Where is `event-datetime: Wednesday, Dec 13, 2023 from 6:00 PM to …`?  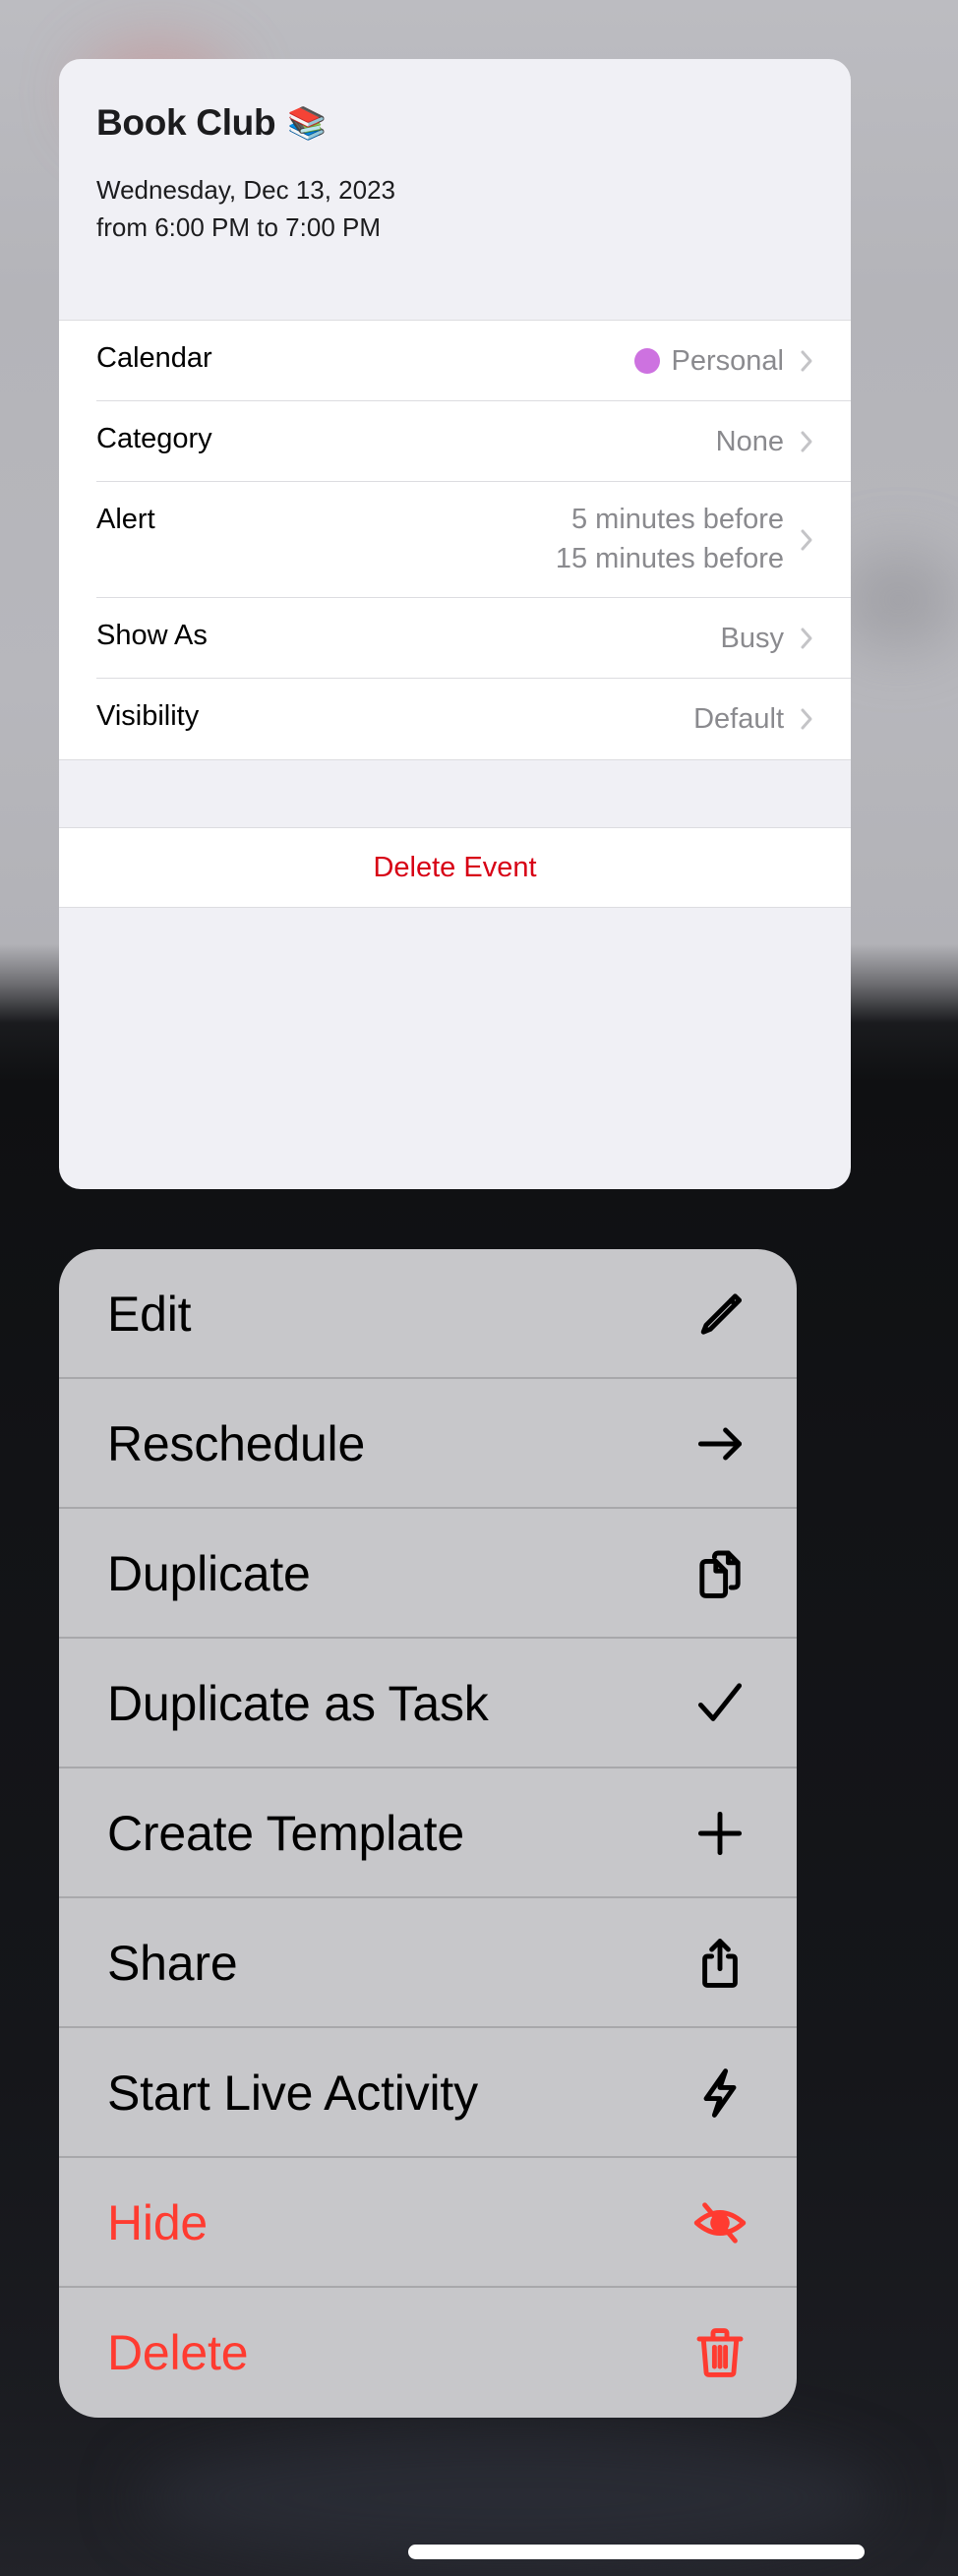 event-datetime: Wednesday, Dec 13, 2023 from 6:00 PM to … is located at coordinates (454, 208).